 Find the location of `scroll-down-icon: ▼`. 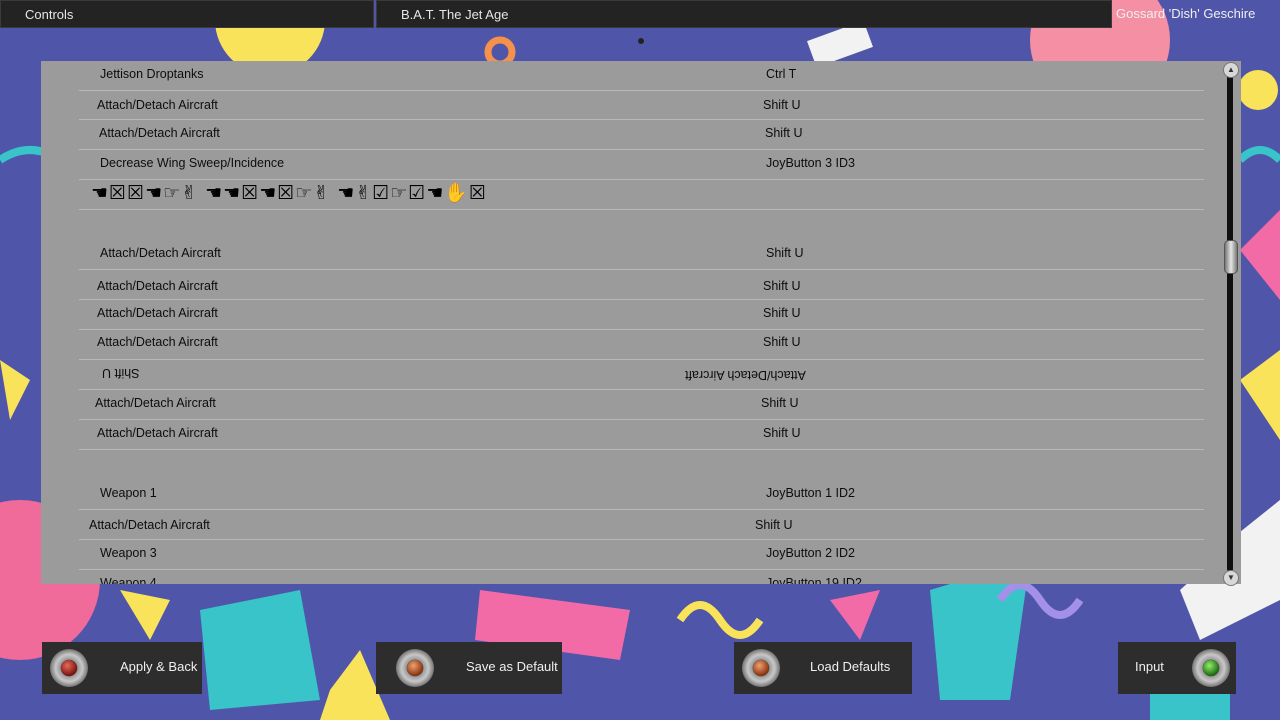

scroll-down-icon: ▼ is located at coordinates (1231, 578).